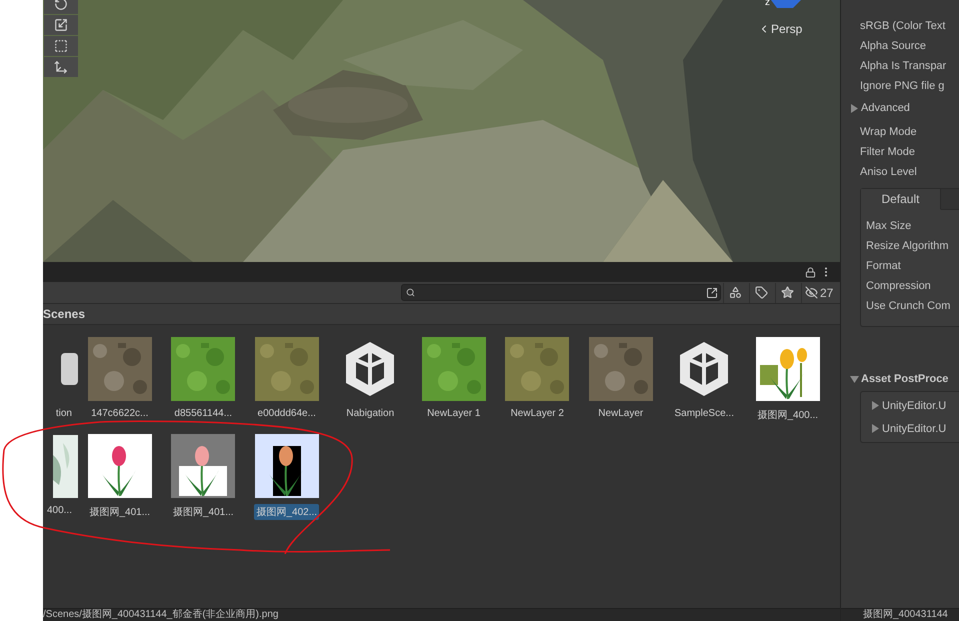  Describe the element at coordinates (885, 108) in the screenshot. I see `section-header: Advanced` at that location.